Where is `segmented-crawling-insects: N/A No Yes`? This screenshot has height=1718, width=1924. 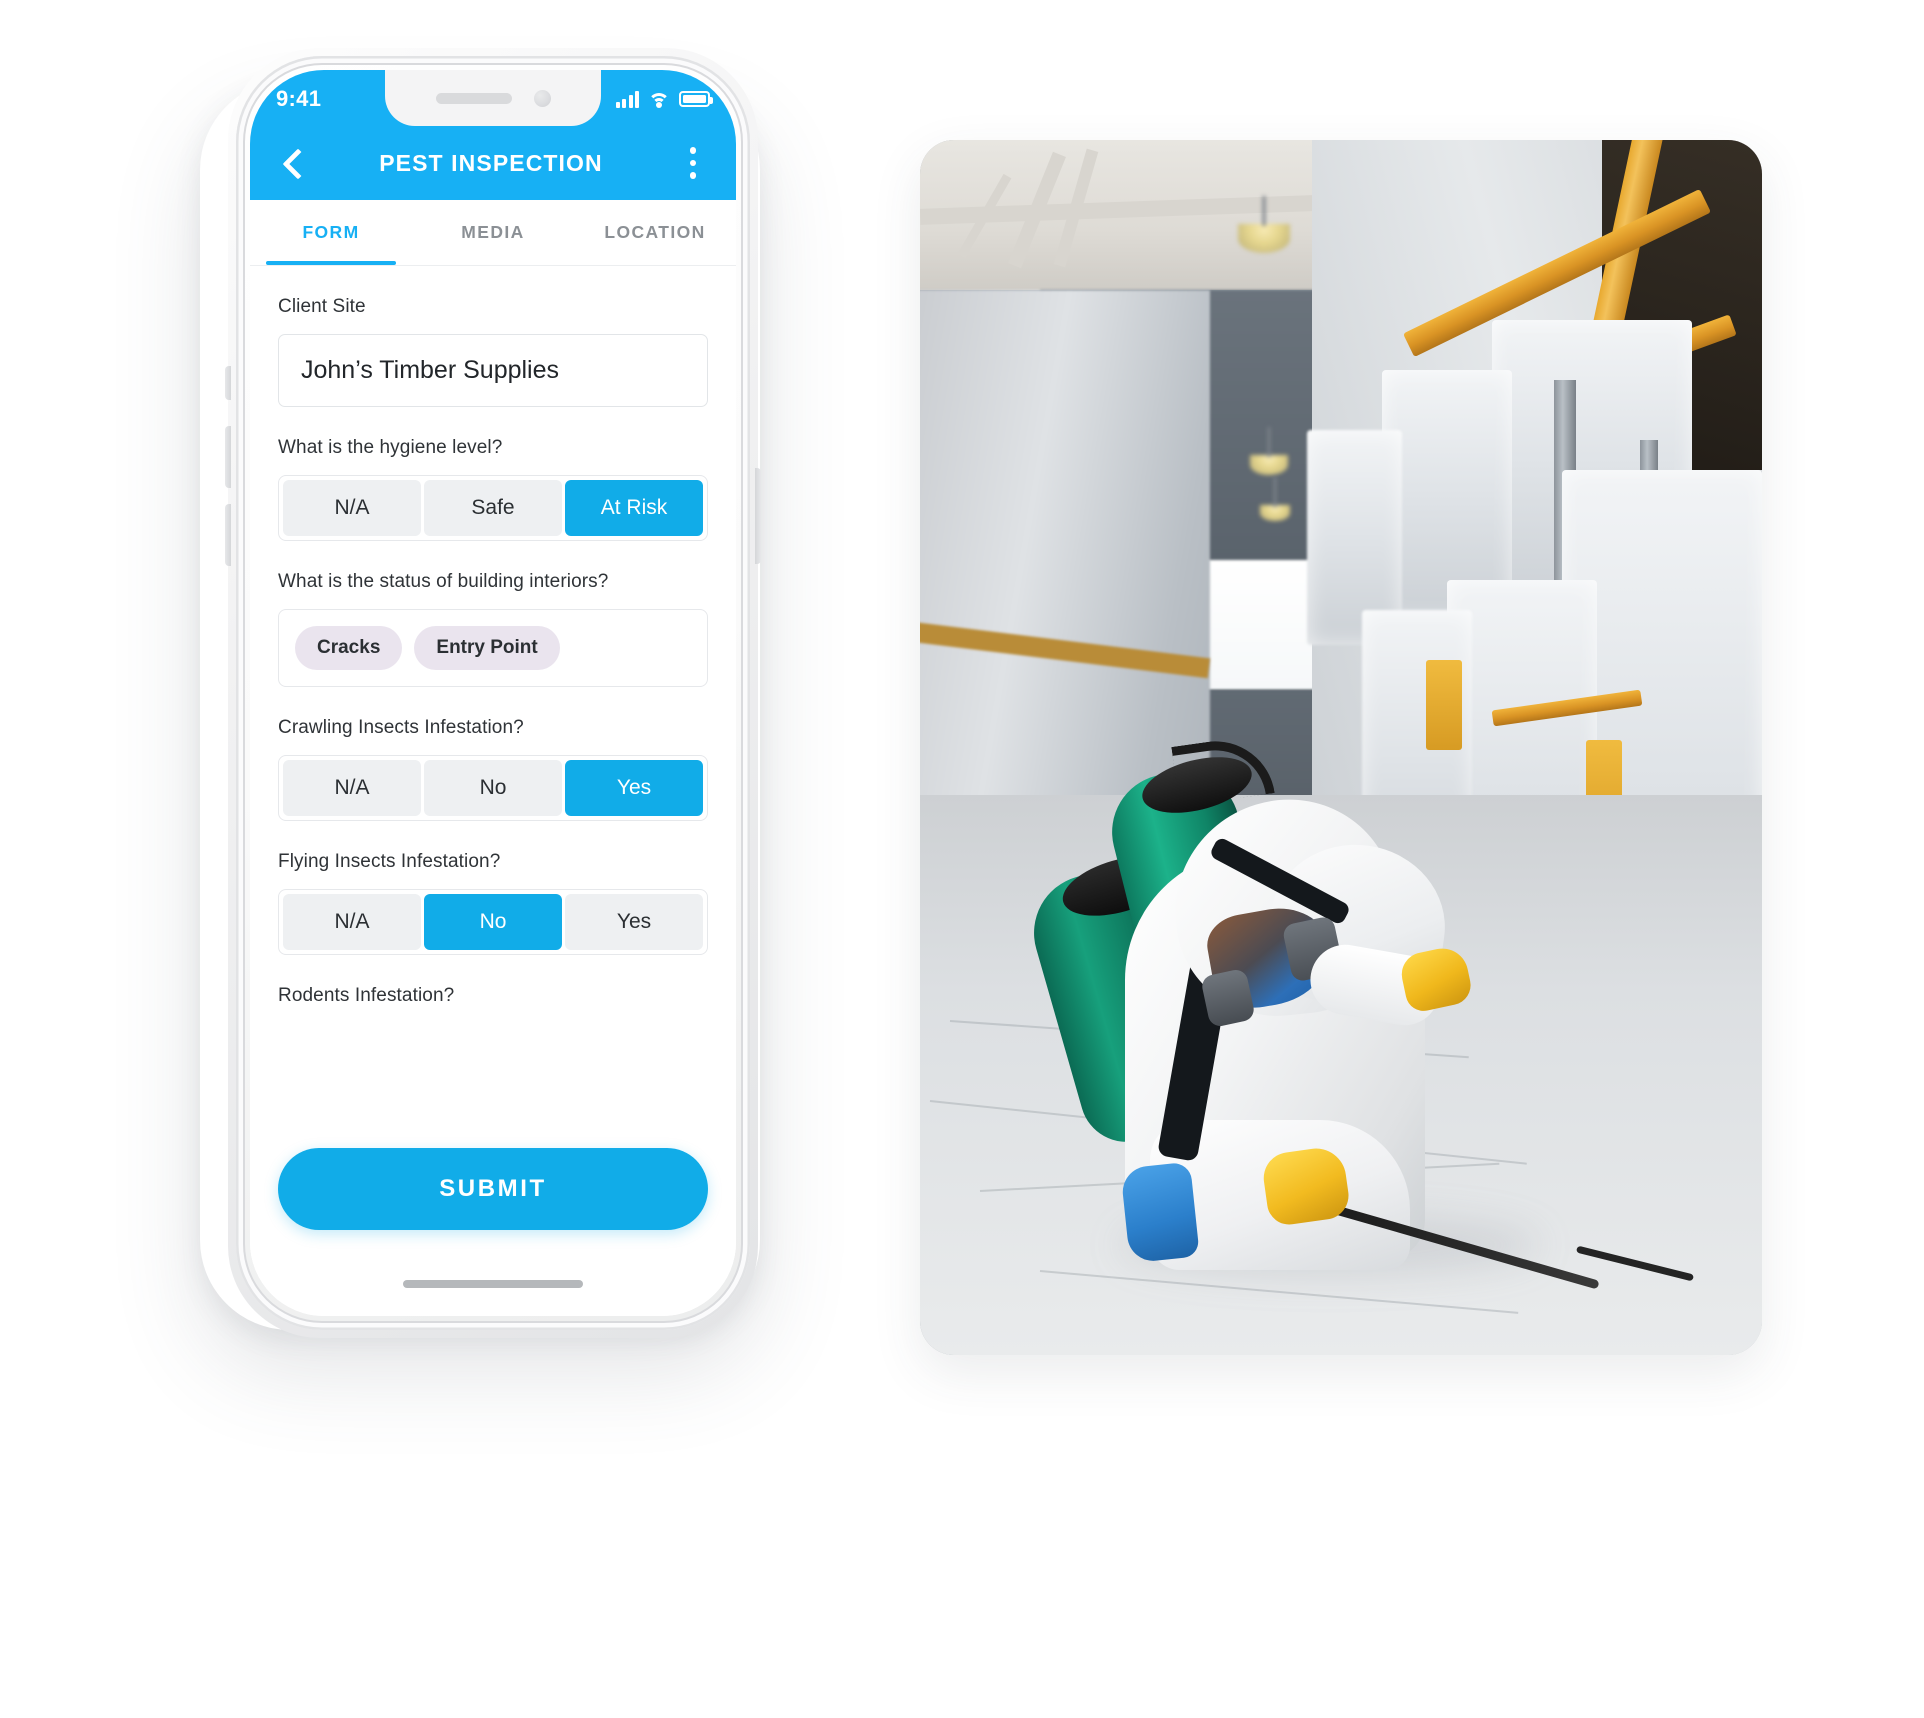
segmented-crawling-insects: N/A No Yes is located at coordinates (493, 788).